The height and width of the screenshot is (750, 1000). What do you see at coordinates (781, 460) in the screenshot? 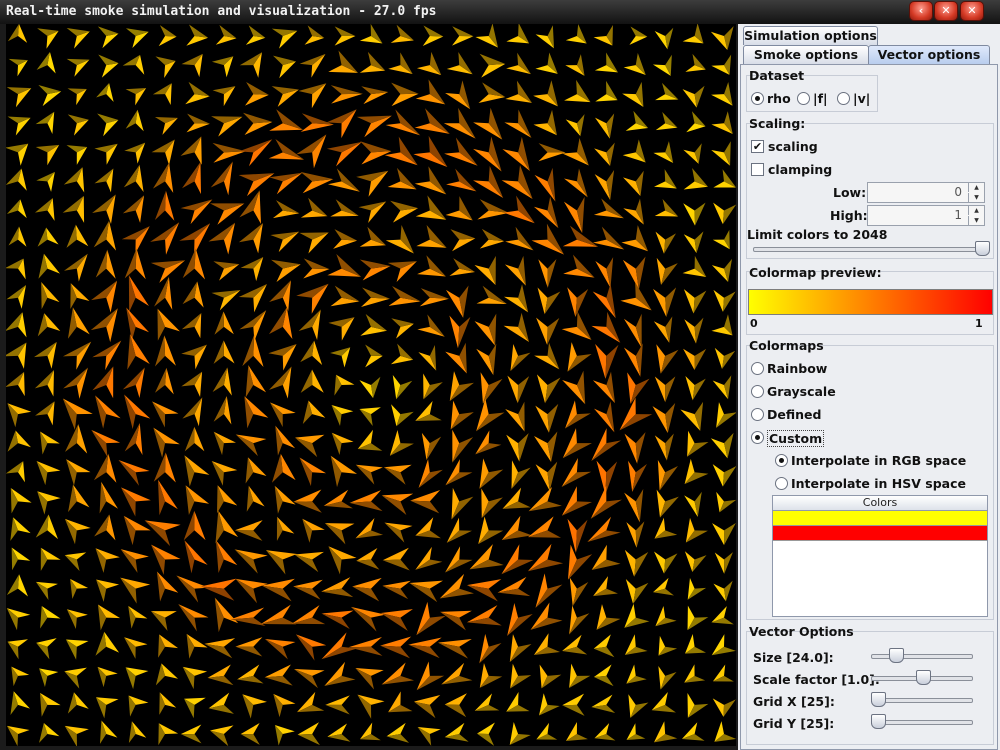
I see `interpolate-rgb-radio` at bounding box center [781, 460].